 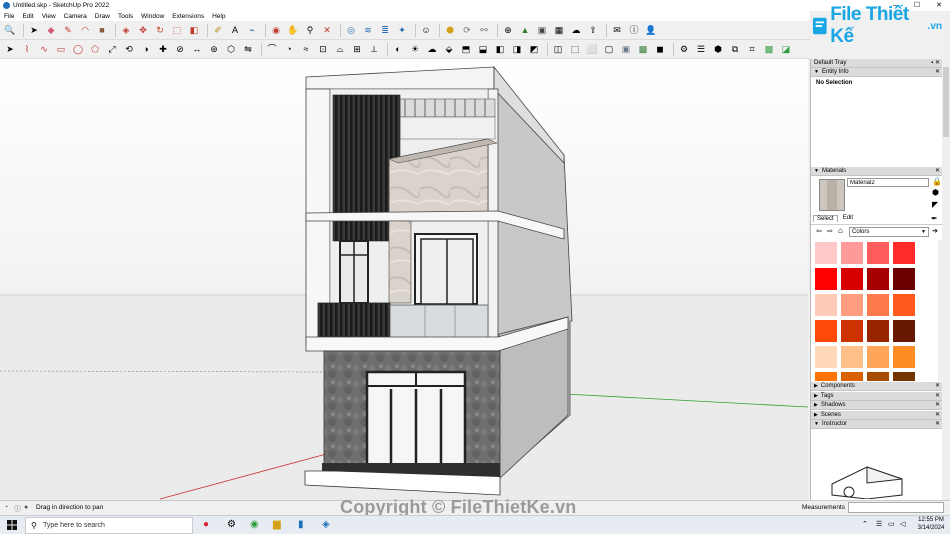 What do you see at coordinates (252, 30) in the screenshot?
I see `paint-bucket-icon: ⌁` at bounding box center [252, 30].